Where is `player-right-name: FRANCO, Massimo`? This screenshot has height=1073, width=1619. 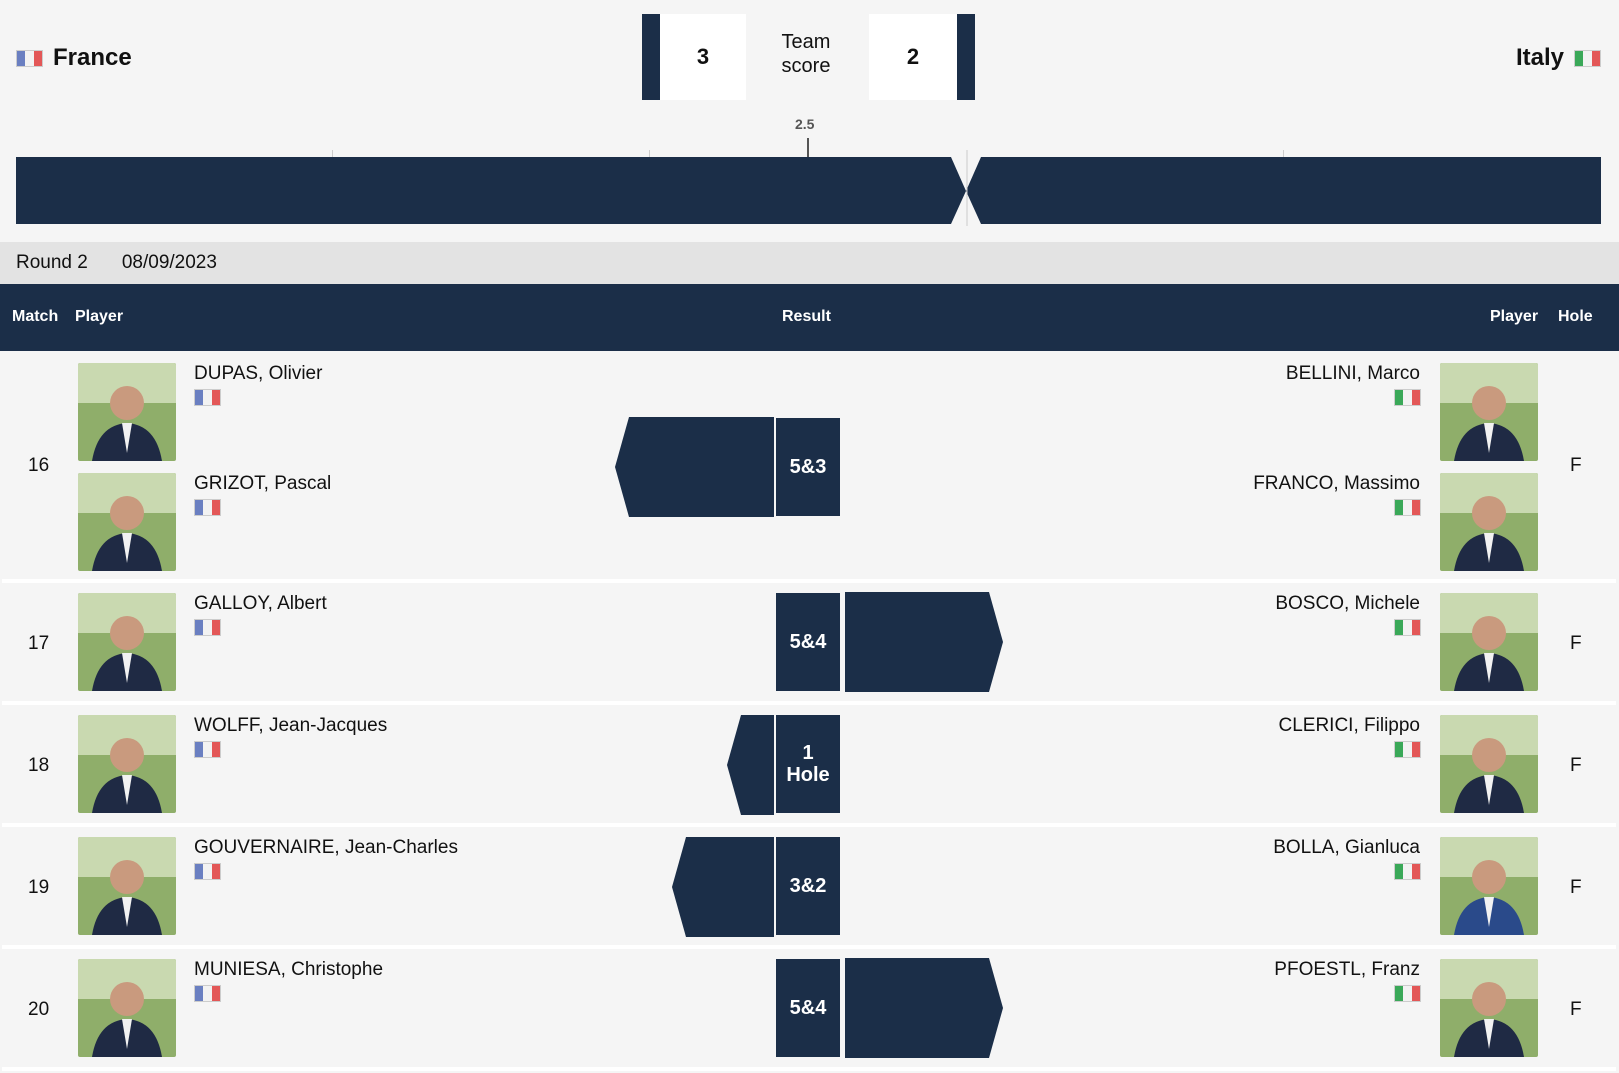 player-right-name: FRANCO, Massimo is located at coordinates (1336, 484).